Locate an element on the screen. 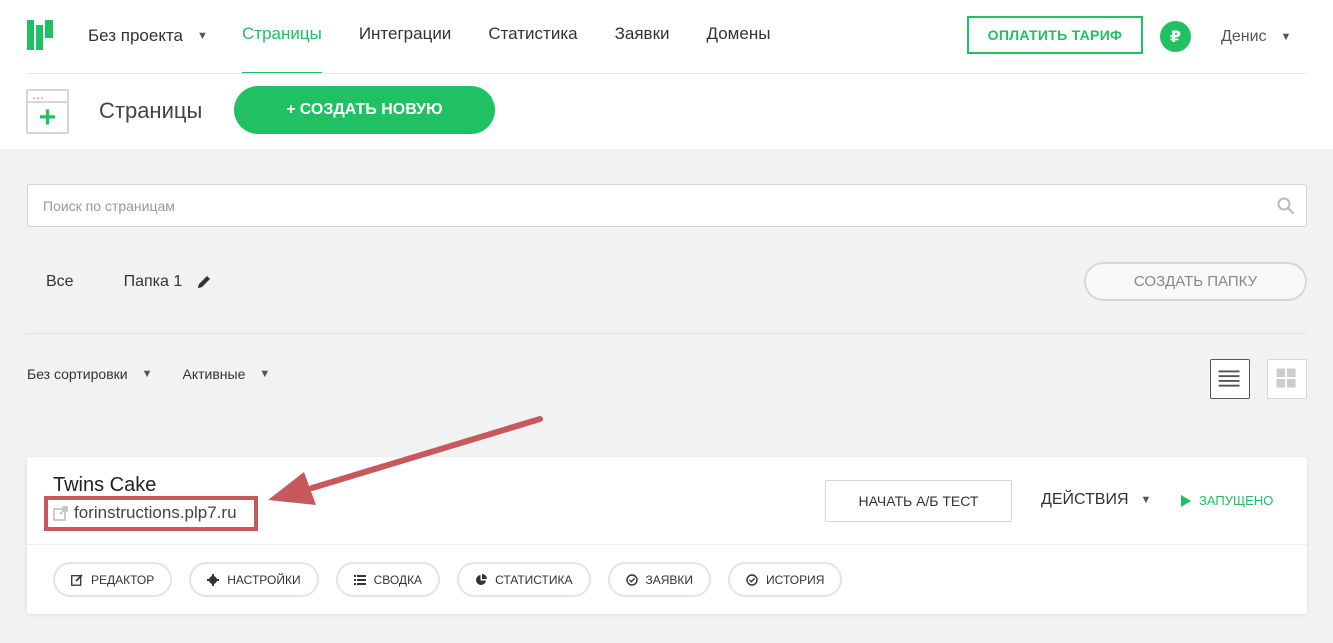 The width and height of the screenshot is (1333, 643). list-view-icon is located at coordinates (1229, 378).